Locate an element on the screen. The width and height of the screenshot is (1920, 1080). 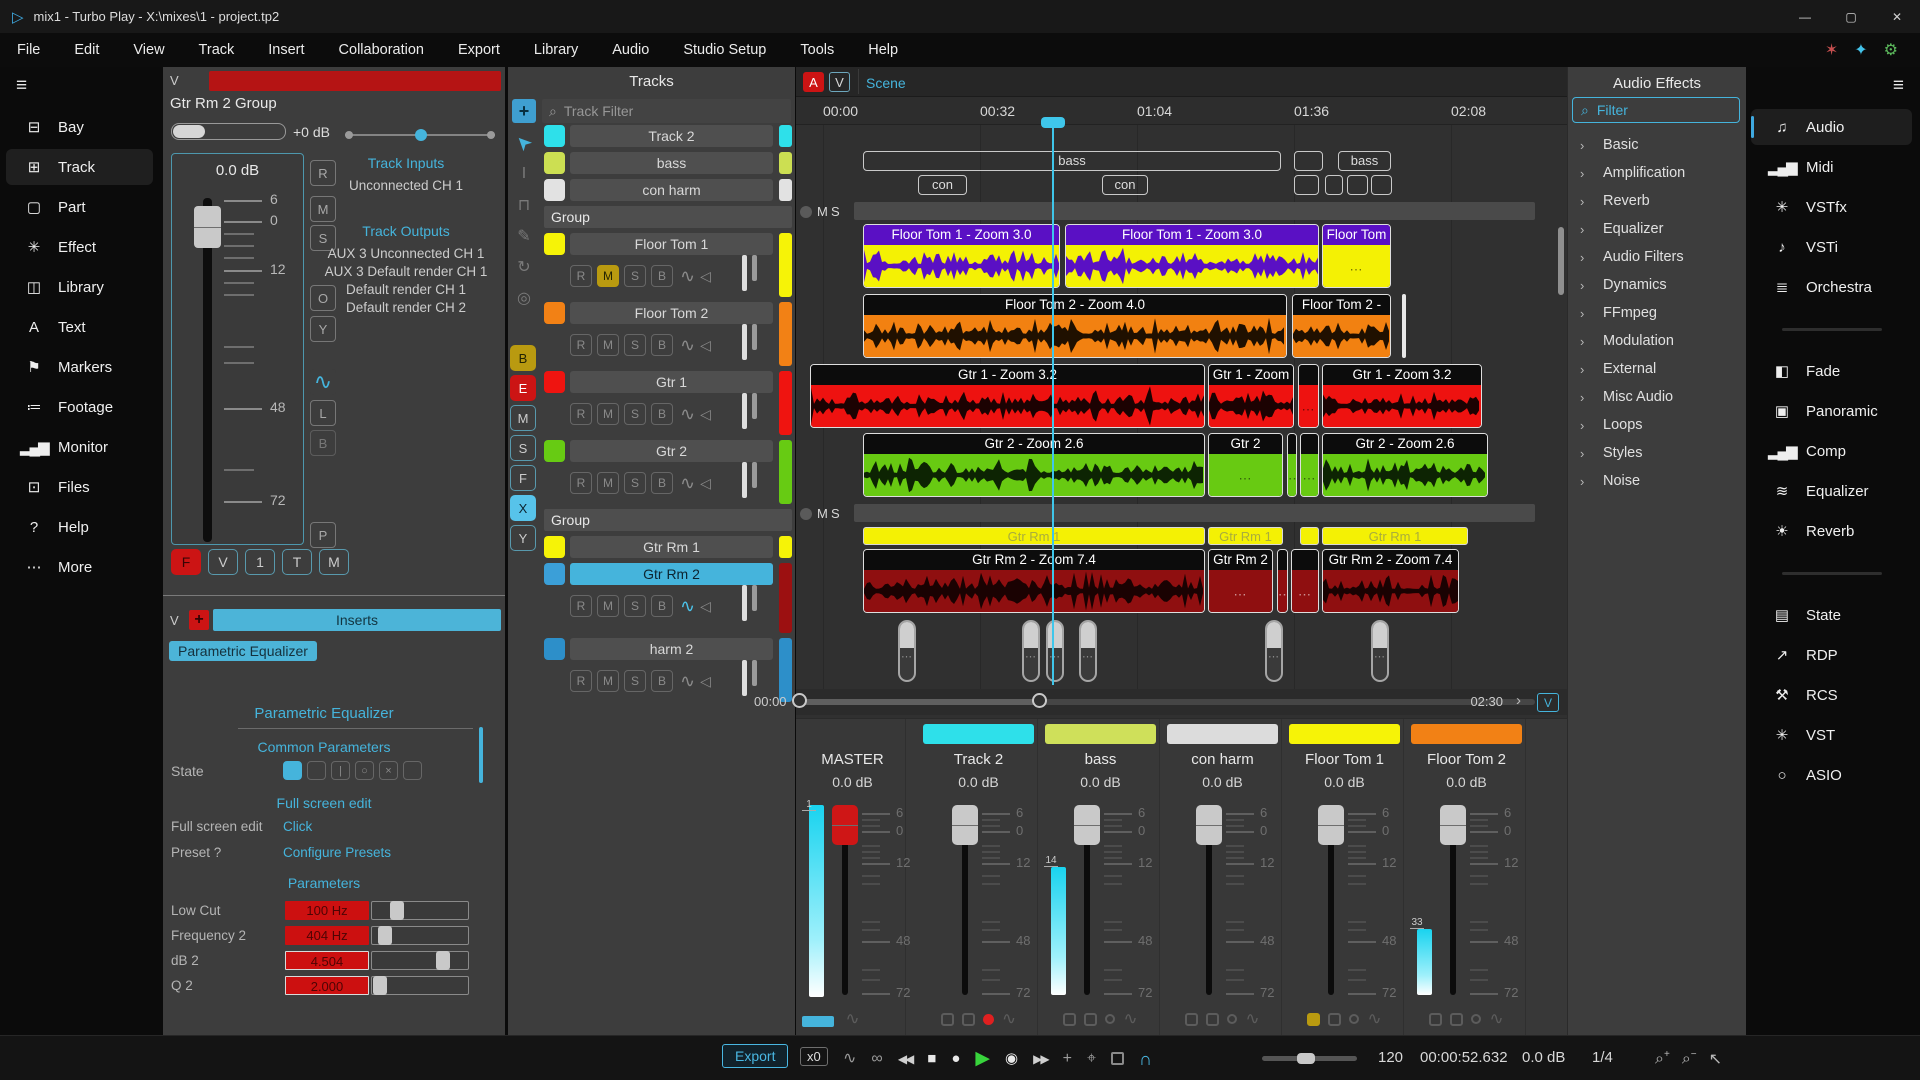
track-row: Floor Tom 1 Floor Tom 1 R M S B ∿ ◁ is located at coordinates (668, 265).